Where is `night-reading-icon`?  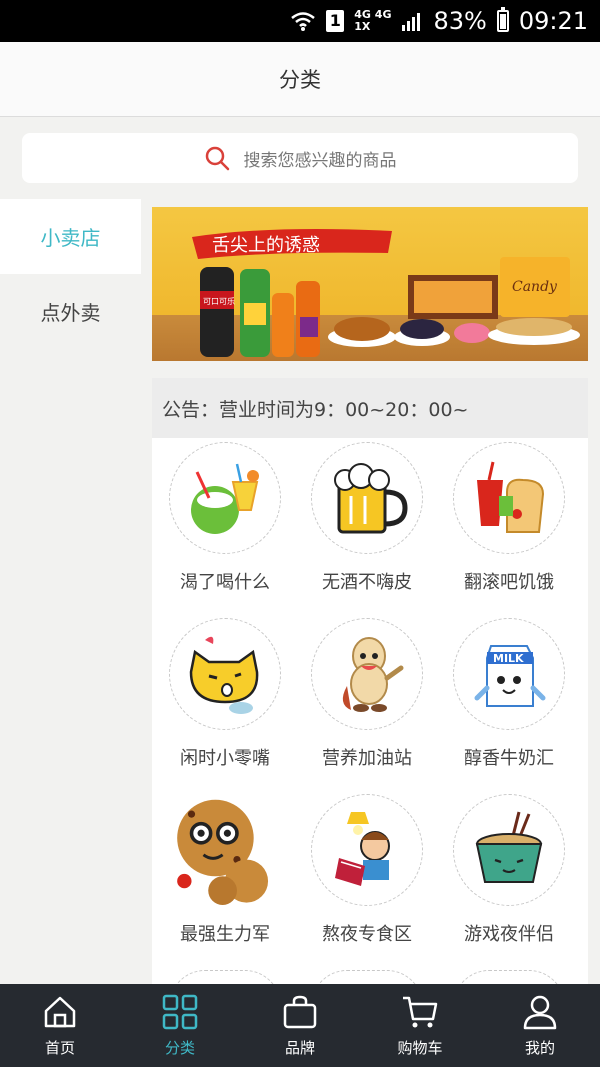 night-reading-icon is located at coordinates (362, 849).